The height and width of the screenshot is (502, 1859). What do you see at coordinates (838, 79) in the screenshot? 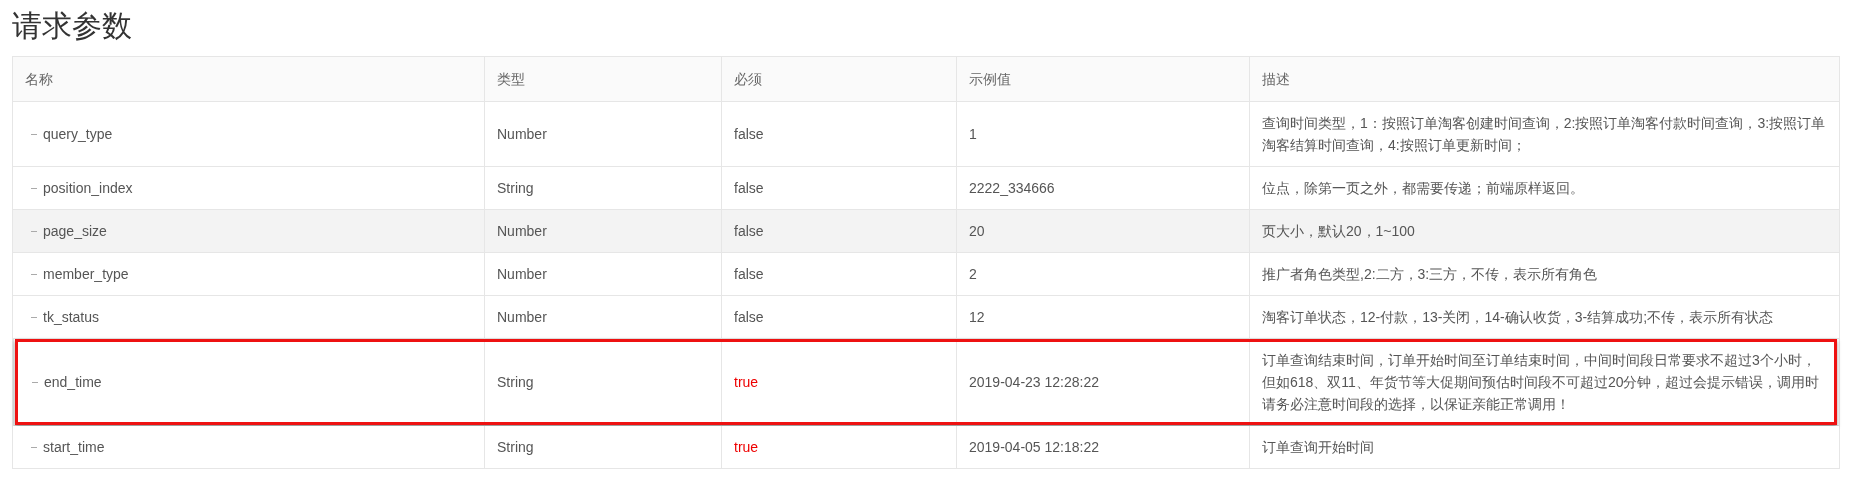
I see `column-header: 必须` at bounding box center [838, 79].